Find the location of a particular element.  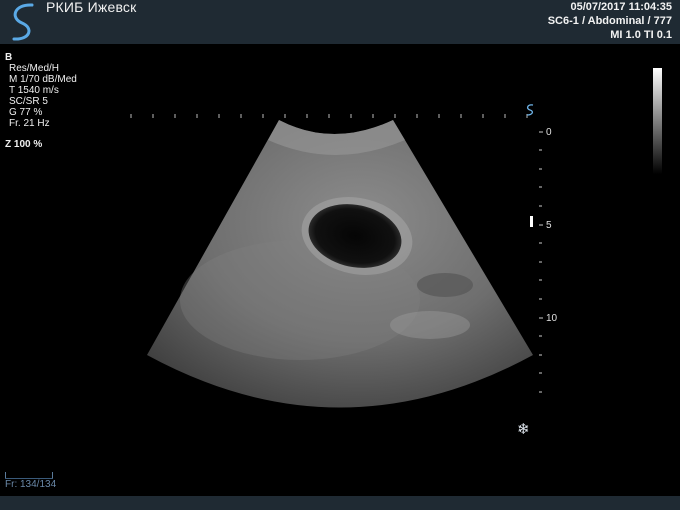

bright-structure is located at coordinates (445, 285).